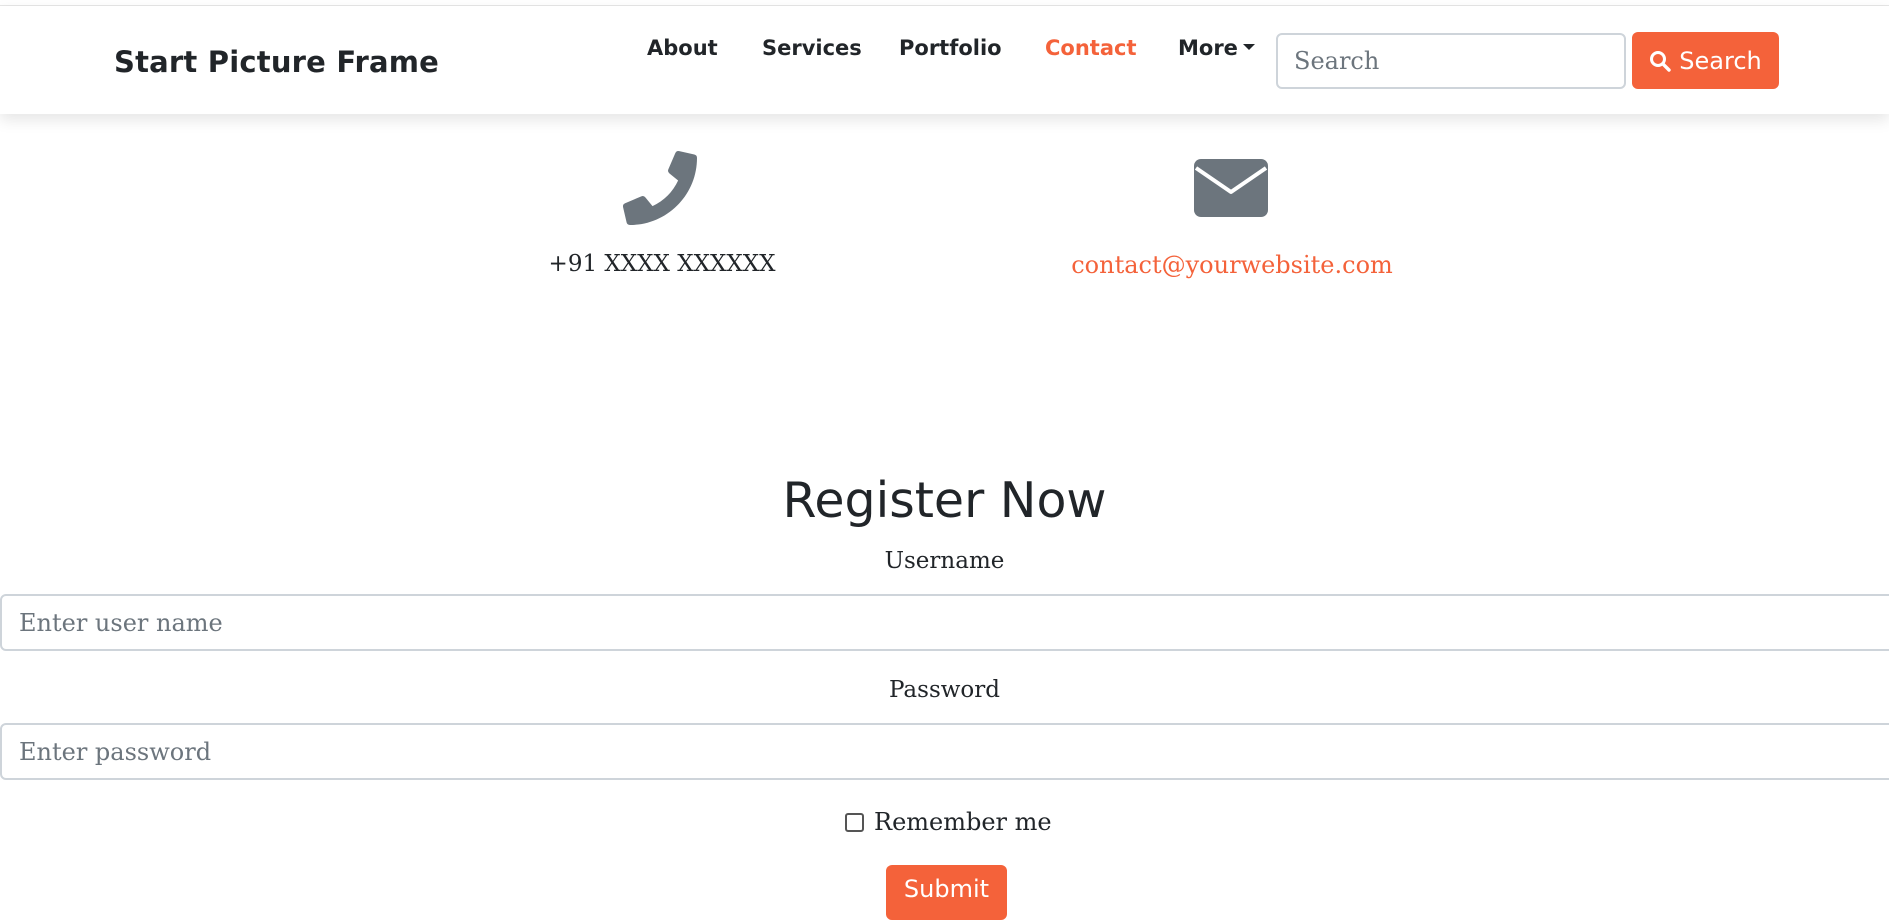  I want to click on submit-button: Submit, so click(946, 892).